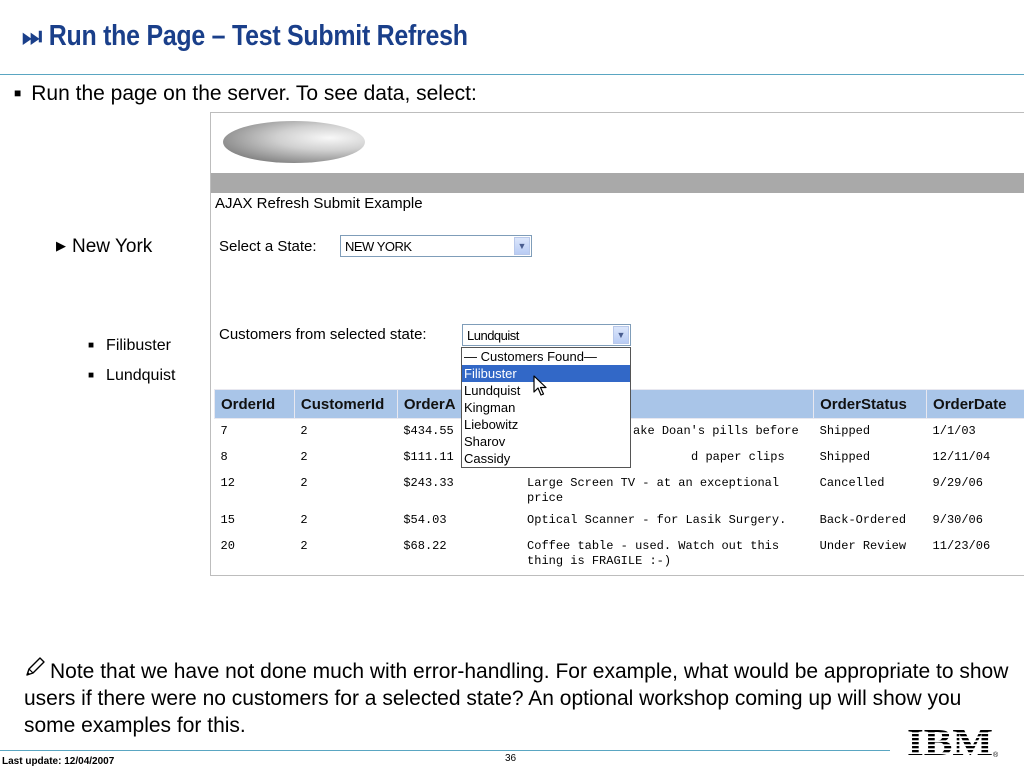 The height and width of the screenshot is (768, 1024). Describe the element at coordinates (617, 183) in the screenshot. I see `banner-bar` at that location.